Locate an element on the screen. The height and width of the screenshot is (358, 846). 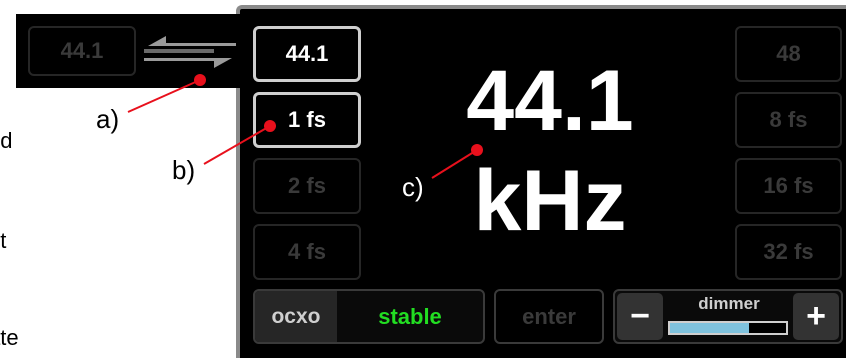
callout-c-label: c) is located at coordinates (413, 187).